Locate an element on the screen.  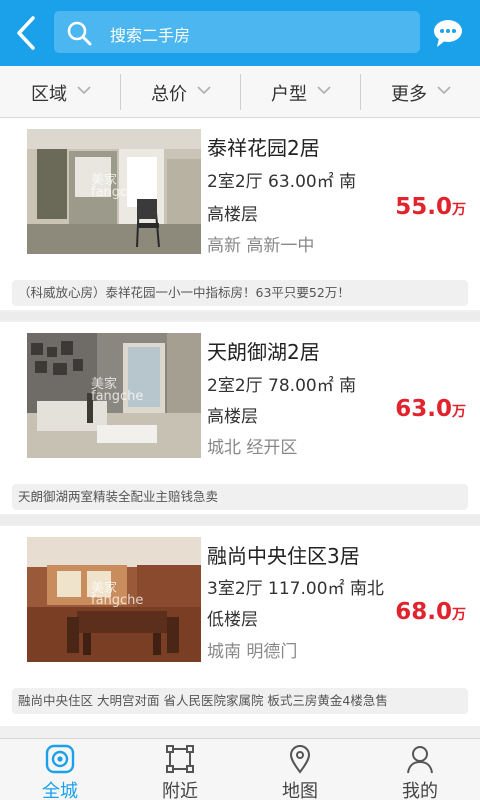
tab-nearby-label: 附近 is located at coordinates (180, 790).